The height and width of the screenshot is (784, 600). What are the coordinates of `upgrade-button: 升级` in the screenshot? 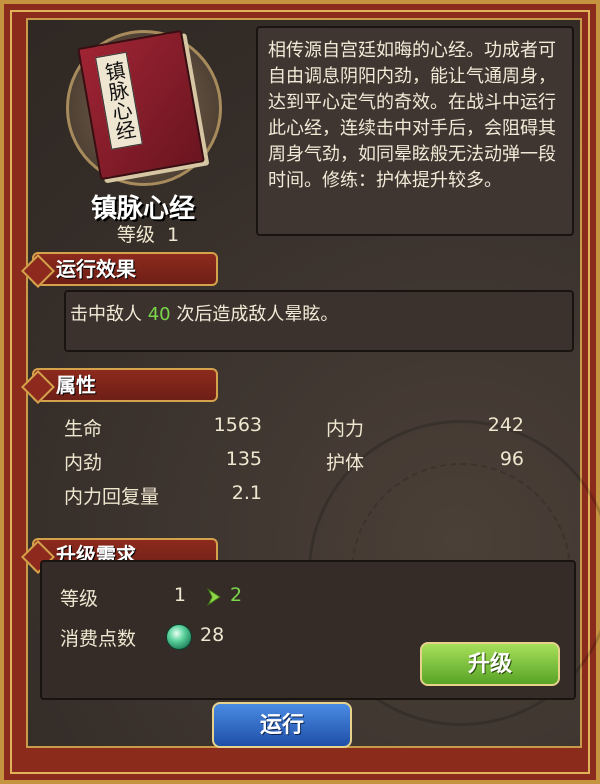 It's located at (490, 664).